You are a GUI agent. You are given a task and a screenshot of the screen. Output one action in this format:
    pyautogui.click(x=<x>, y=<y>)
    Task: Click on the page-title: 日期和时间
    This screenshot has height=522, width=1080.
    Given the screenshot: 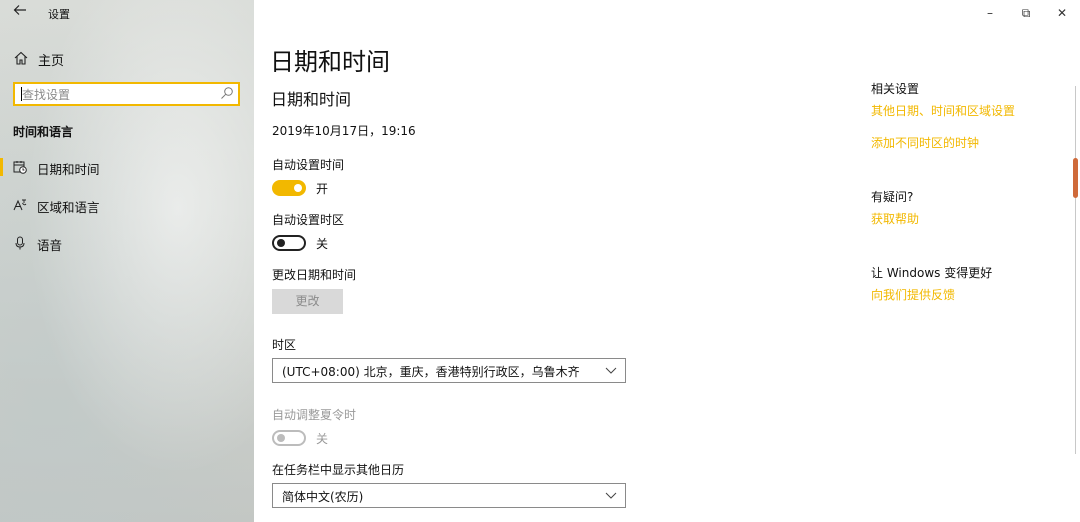 What is the action you would take?
    pyautogui.click(x=330, y=62)
    